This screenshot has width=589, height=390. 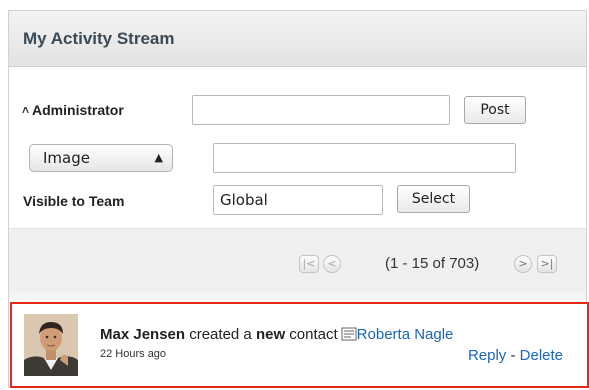 What do you see at coordinates (25, 110) in the screenshot?
I see `collapse-icon: ˄` at bounding box center [25, 110].